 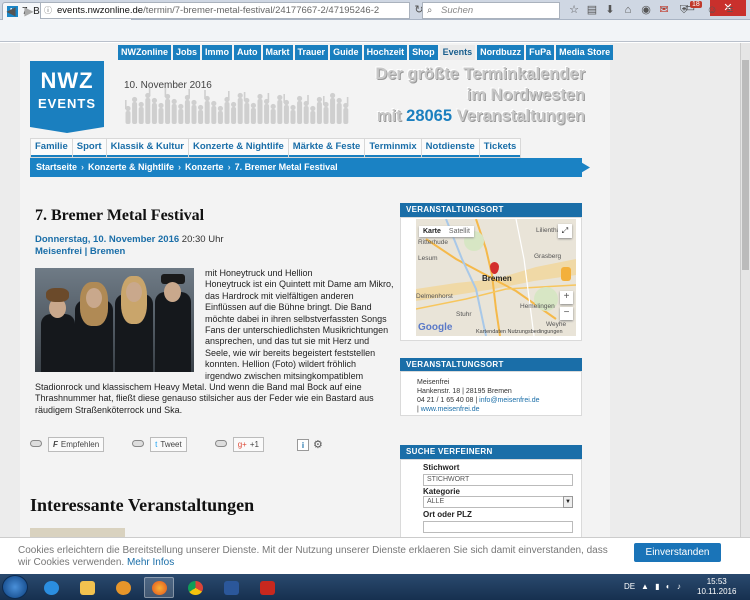 I want to click on map-tab-satellit: Satellit, so click(x=459, y=231).